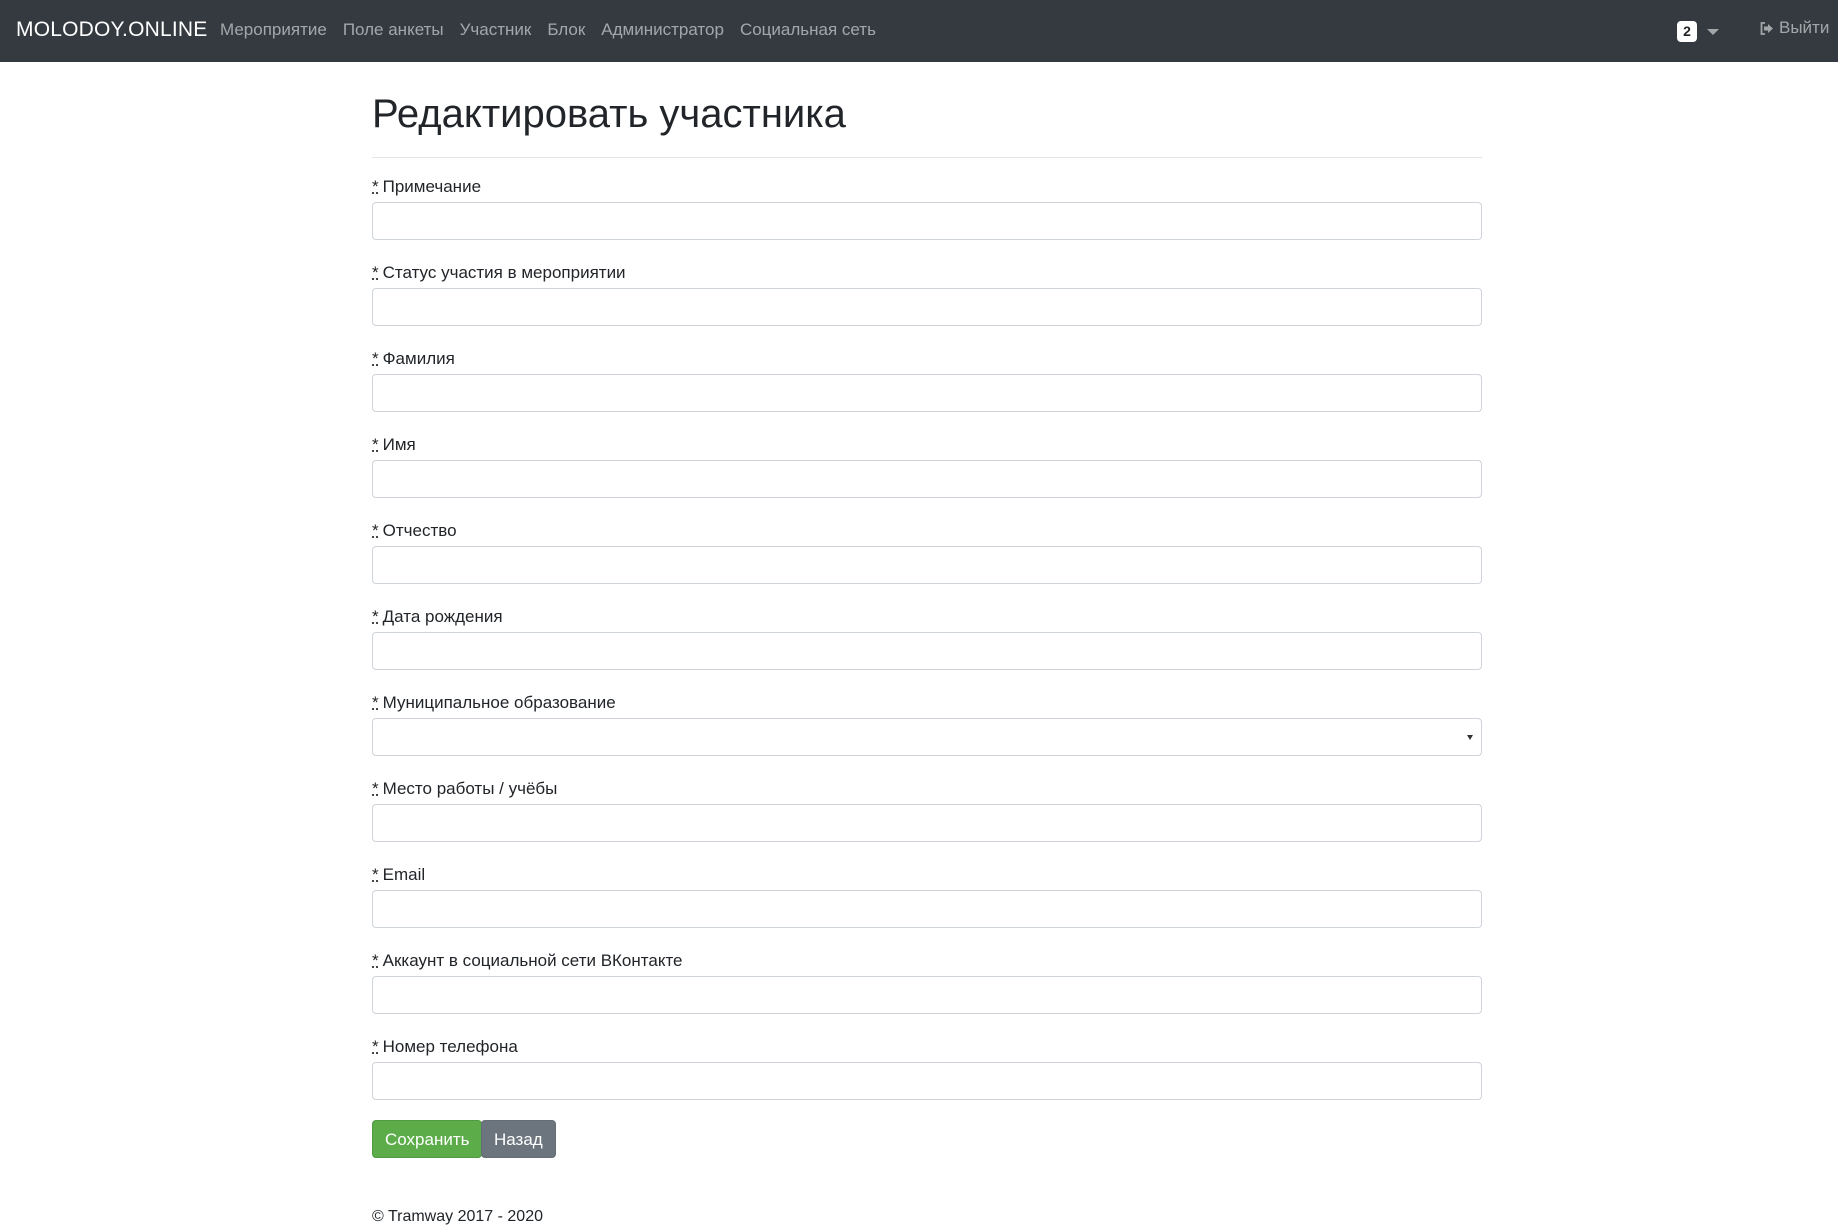 The width and height of the screenshot is (1838, 1231). I want to click on patronymic-input, so click(927, 565).